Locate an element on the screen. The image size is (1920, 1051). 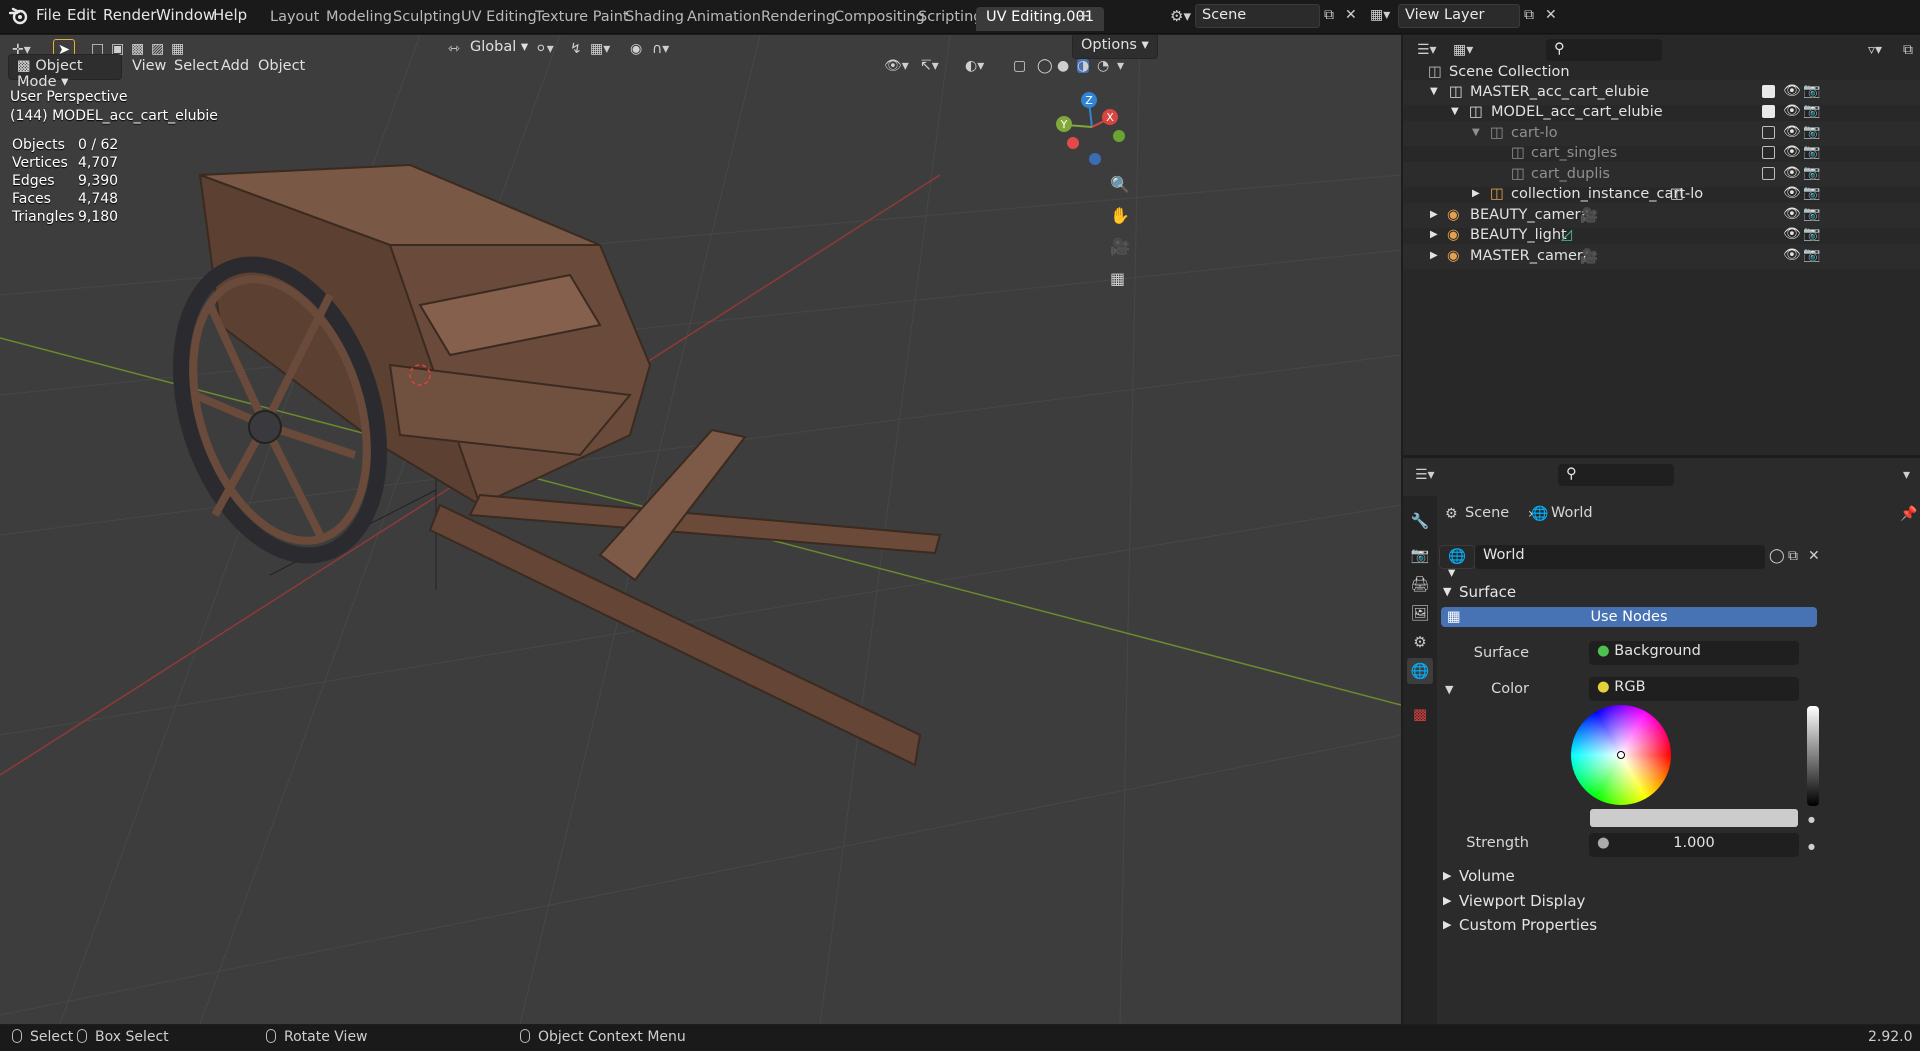
outliner-search-input: ⚲ is located at coordinates (1604, 50).